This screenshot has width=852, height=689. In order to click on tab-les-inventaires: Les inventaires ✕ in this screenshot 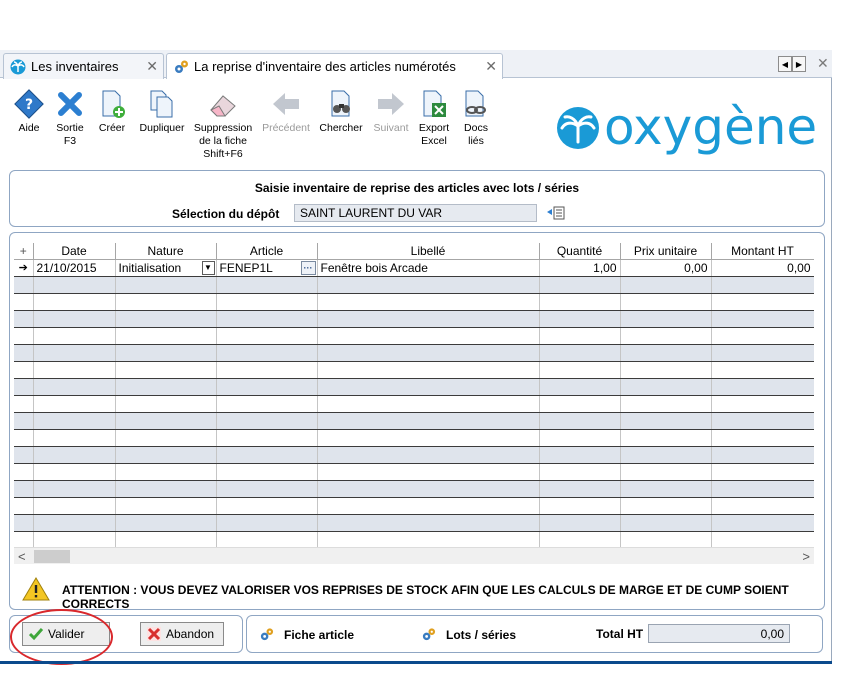, I will do `click(83, 66)`.